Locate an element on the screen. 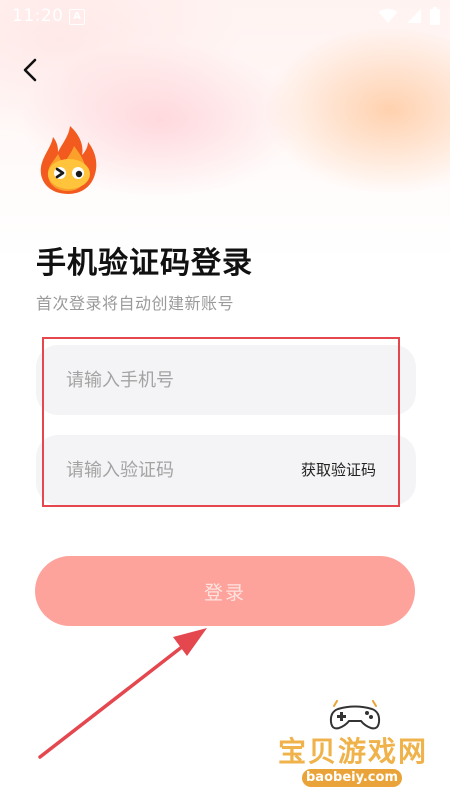 Image resolution: width=450 pixels, height=800 pixels. signal-icon is located at coordinates (414, 16).